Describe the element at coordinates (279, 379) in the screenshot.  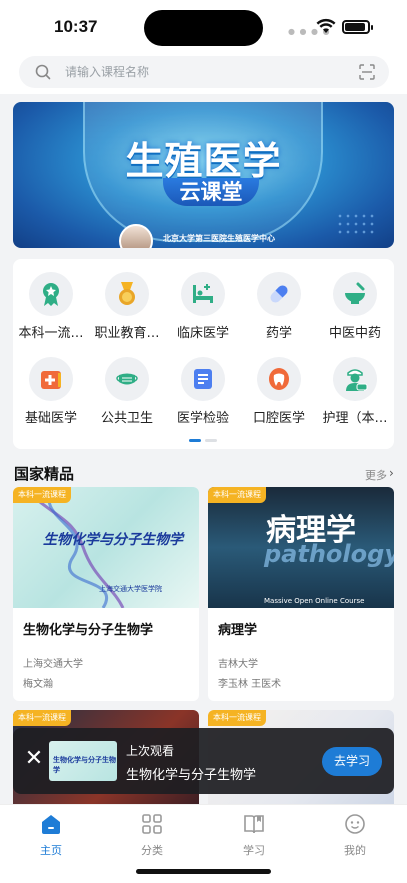
I see `tooth-icon` at that location.